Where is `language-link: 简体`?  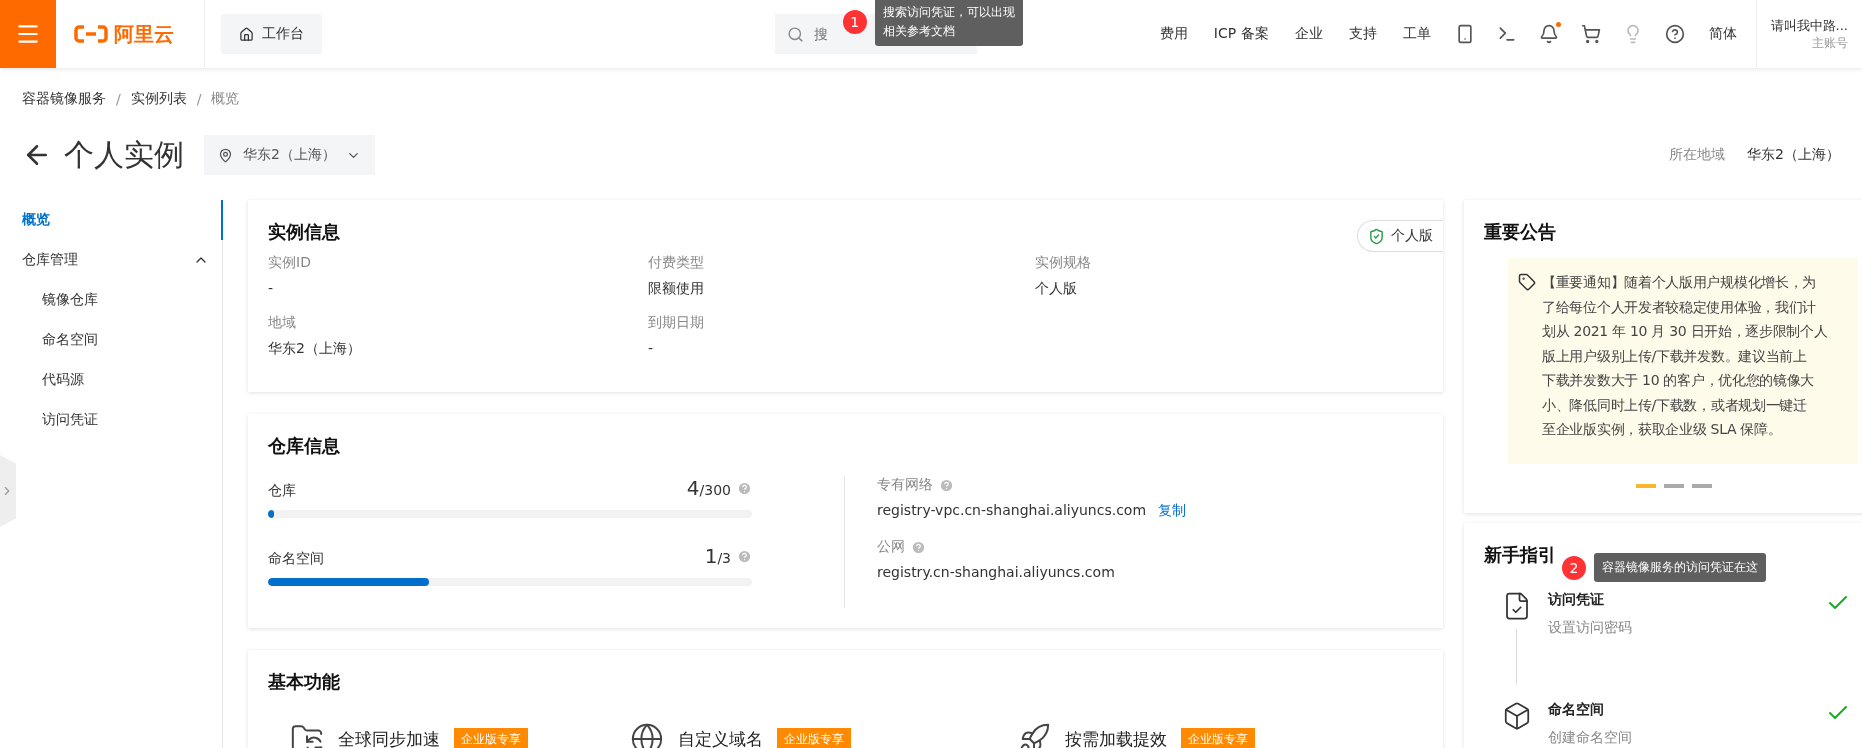
language-link: 简体 is located at coordinates (1722, 34).